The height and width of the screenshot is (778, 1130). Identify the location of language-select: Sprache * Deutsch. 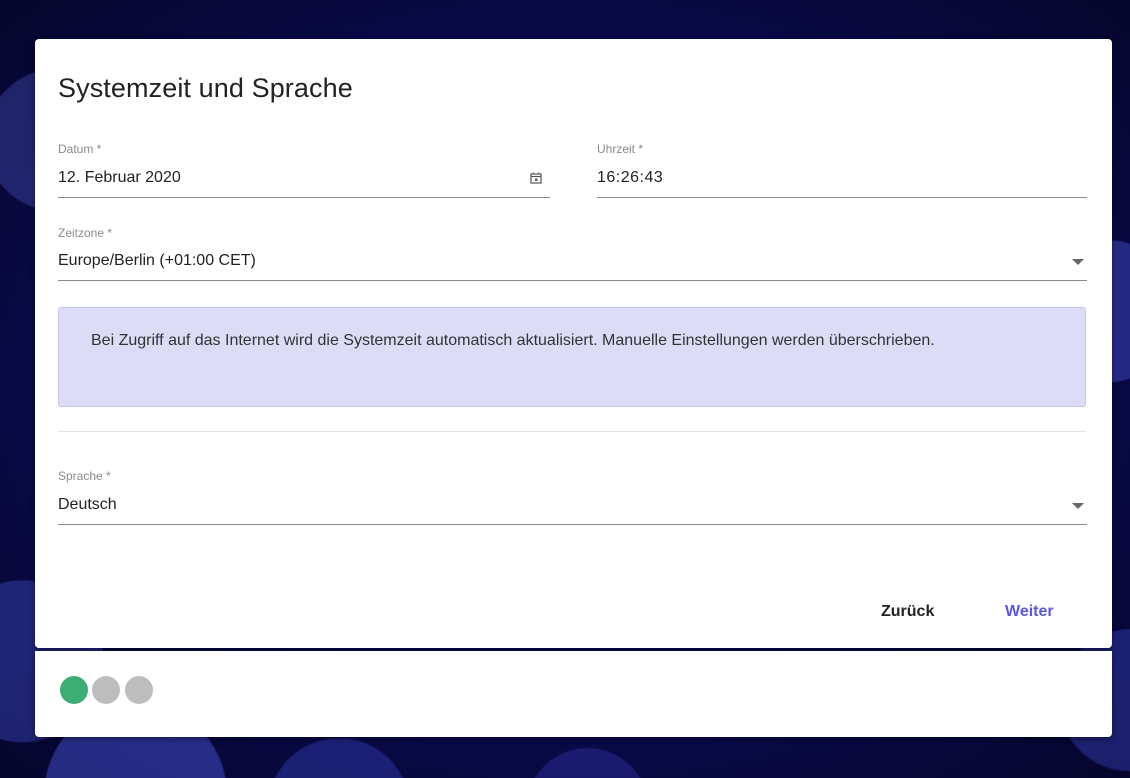
(572, 497).